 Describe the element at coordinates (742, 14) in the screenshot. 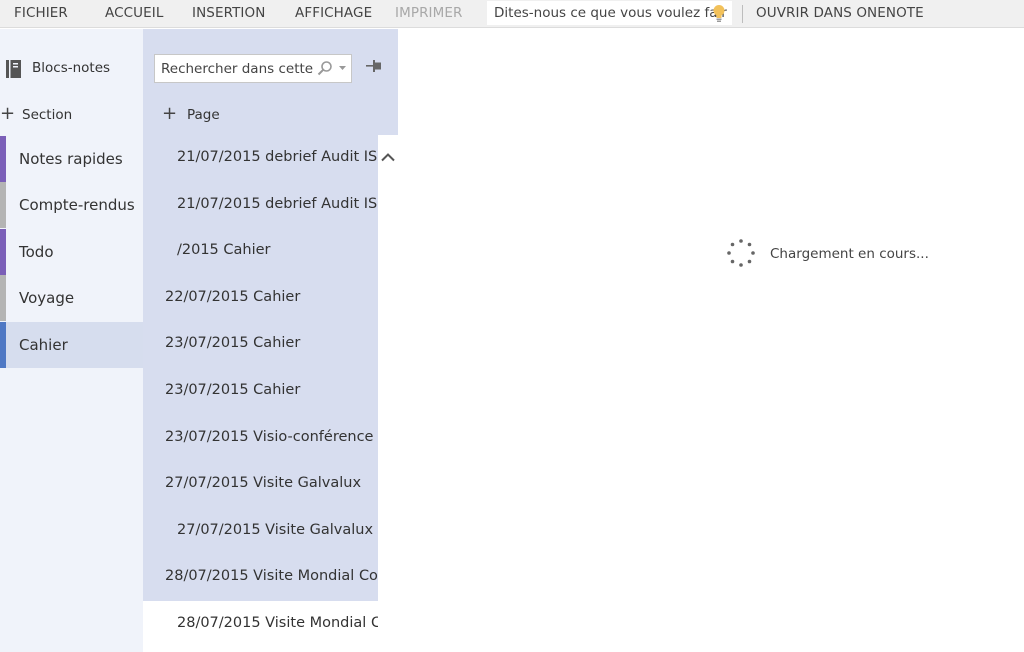

I see `ribbon-separator` at that location.